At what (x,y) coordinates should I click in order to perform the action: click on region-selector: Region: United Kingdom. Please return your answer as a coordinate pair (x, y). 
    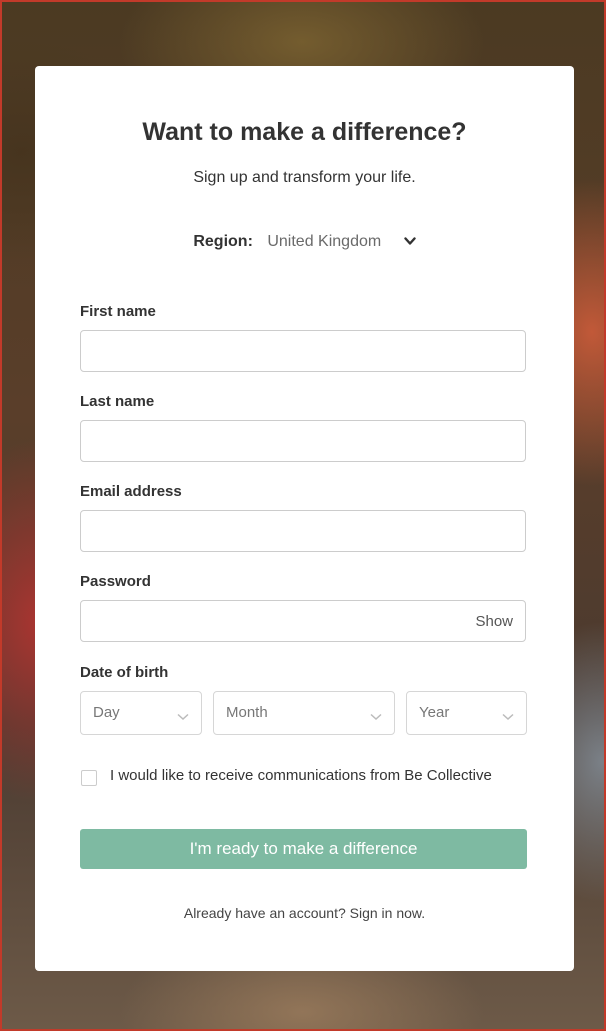
    Looking at the image, I should click on (304, 242).